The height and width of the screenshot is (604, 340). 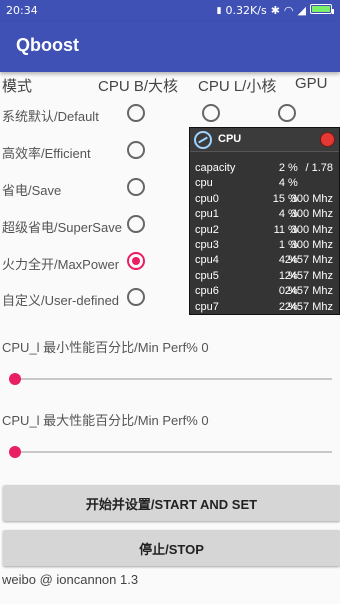 What do you see at coordinates (311, 83) in the screenshot?
I see `header-gpu: GPU` at bounding box center [311, 83].